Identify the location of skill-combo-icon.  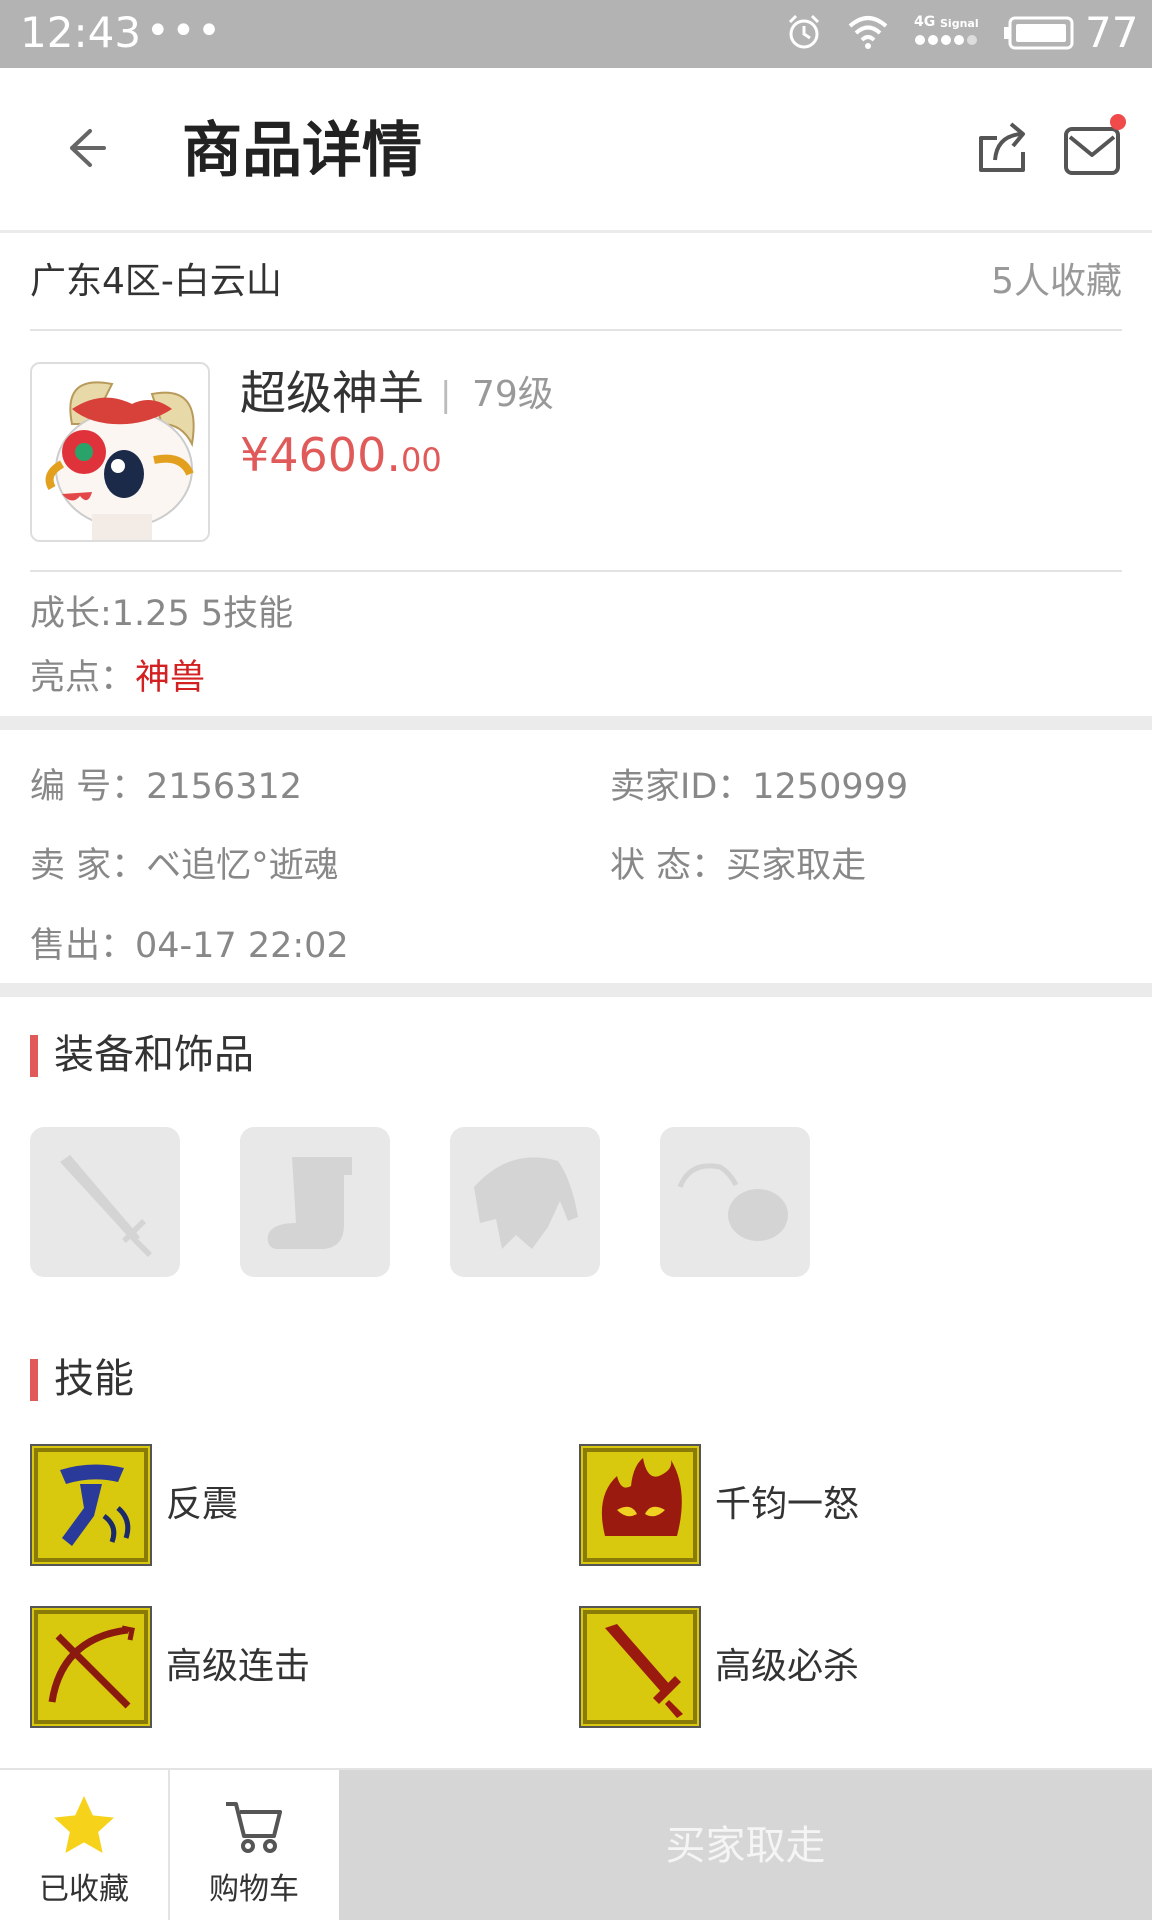
(91, 1667).